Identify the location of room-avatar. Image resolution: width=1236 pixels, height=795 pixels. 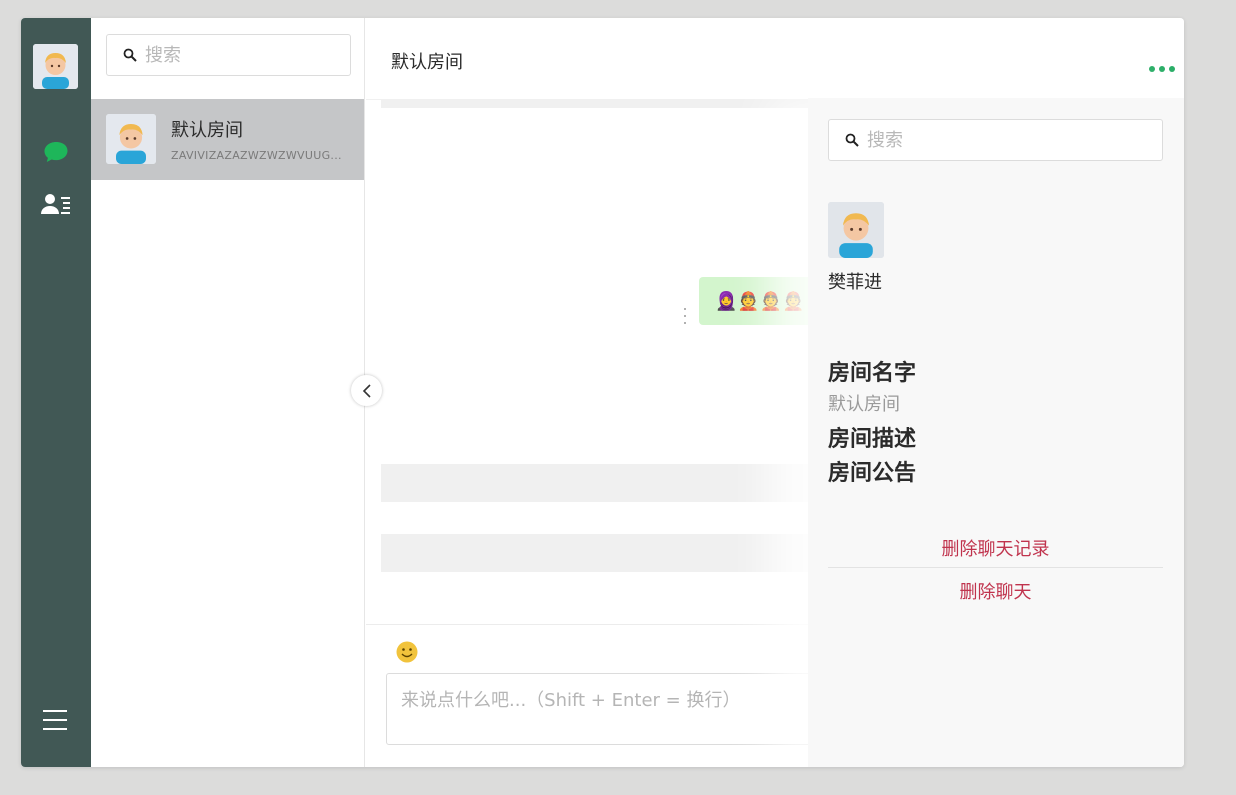
(131, 139).